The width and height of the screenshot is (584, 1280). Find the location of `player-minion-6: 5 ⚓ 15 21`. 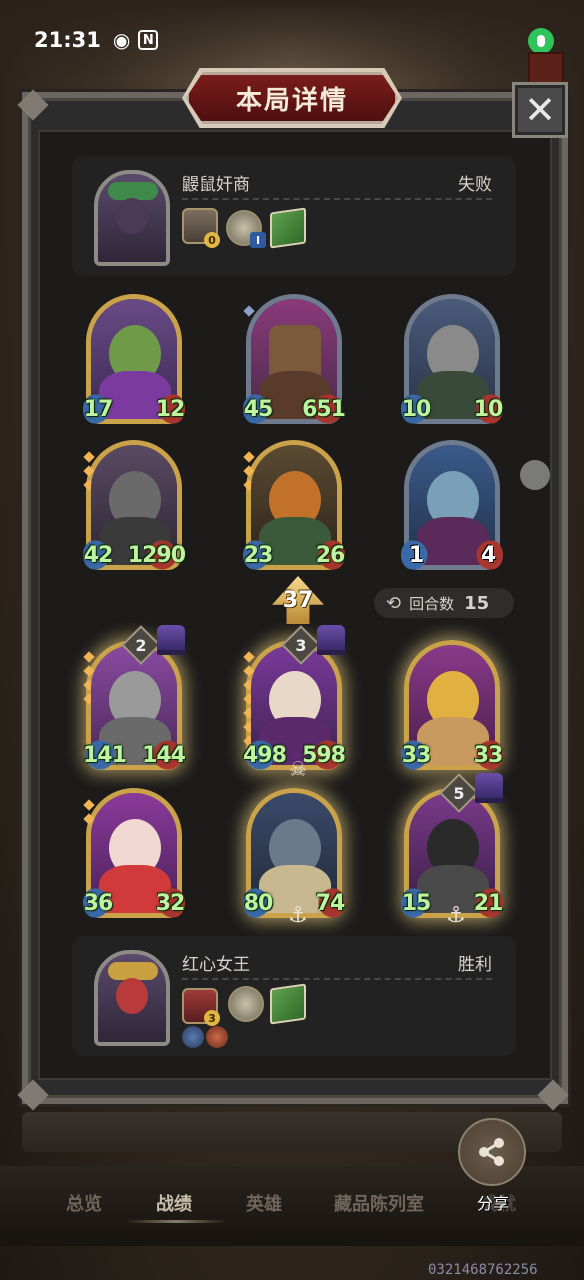

player-minion-6: 5 ⚓ 15 21 is located at coordinates (452, 850).